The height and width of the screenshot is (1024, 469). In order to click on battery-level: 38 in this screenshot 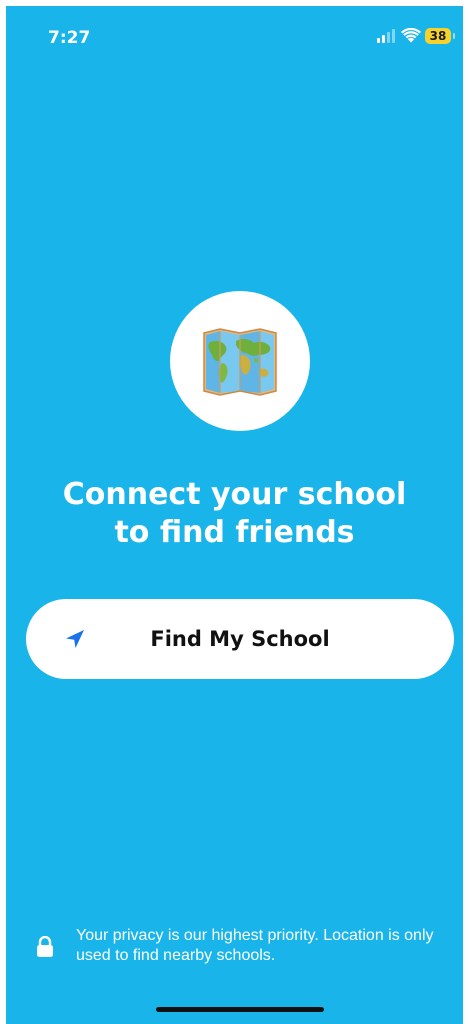, I will do `click(438, 36)`.